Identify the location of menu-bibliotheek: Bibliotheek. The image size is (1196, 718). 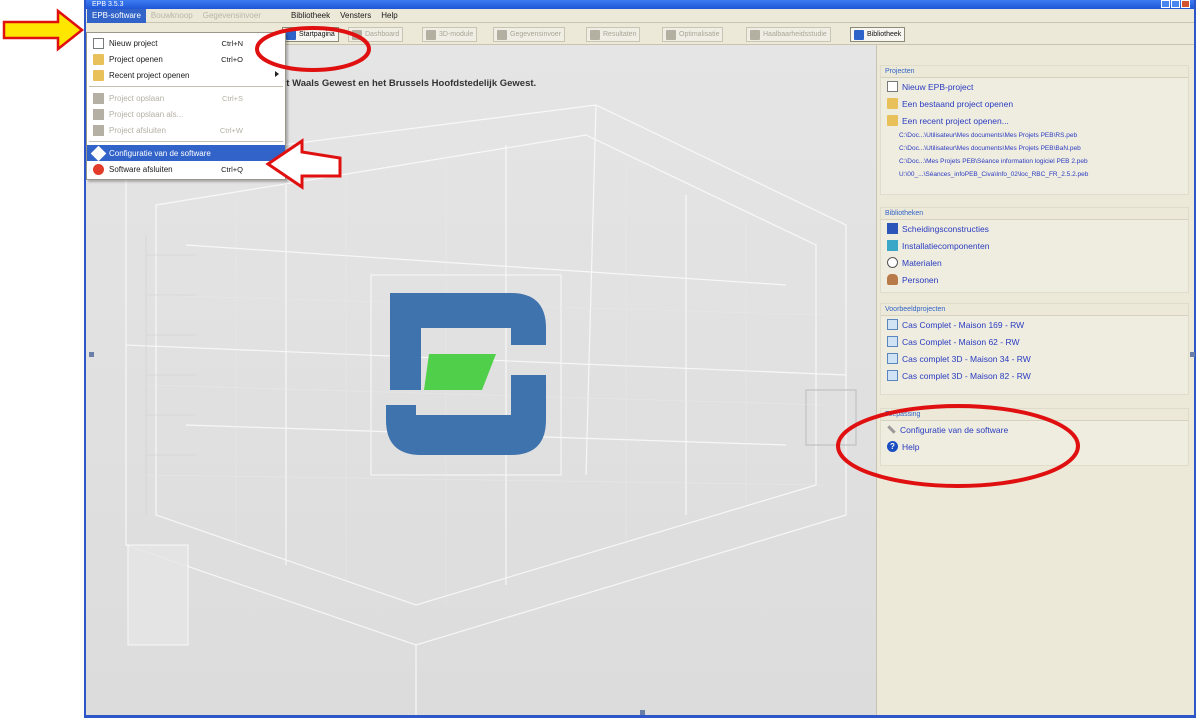
(310, 16).